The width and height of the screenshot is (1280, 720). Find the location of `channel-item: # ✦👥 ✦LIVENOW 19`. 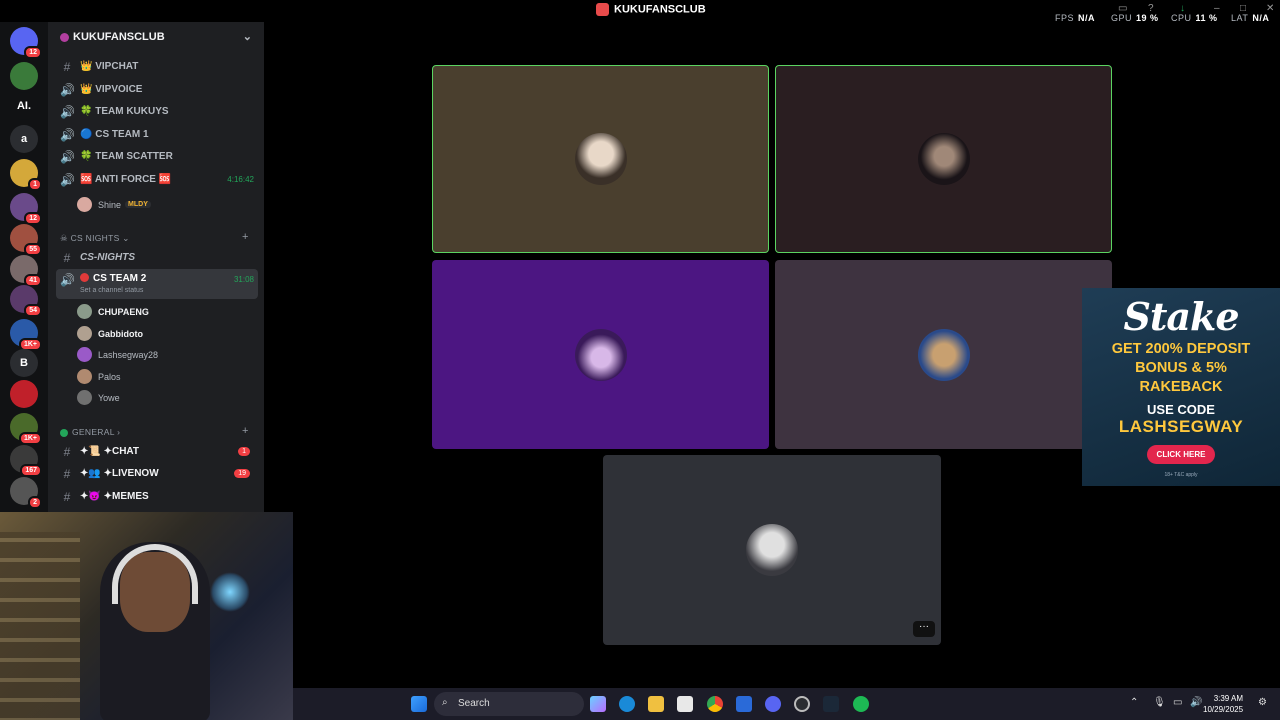

channel-item: # ✦👥 ✦LIVENOW 19 is located at coordinates (157, 473).